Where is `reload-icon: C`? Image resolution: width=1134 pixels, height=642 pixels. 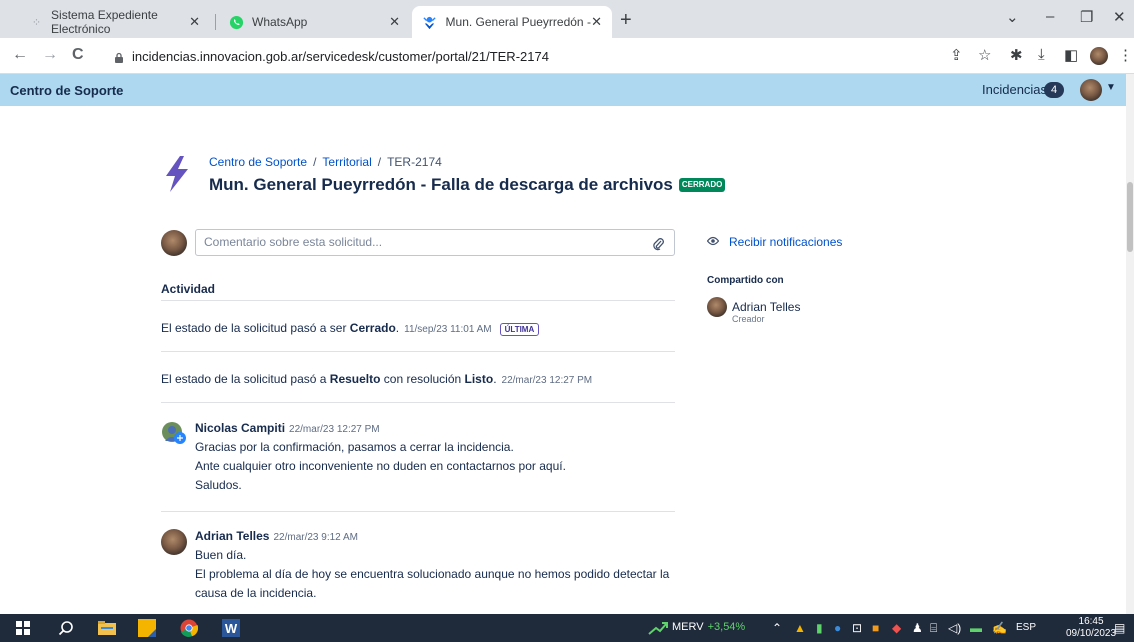
reload-icon: C is located at coordinates (78, 55).